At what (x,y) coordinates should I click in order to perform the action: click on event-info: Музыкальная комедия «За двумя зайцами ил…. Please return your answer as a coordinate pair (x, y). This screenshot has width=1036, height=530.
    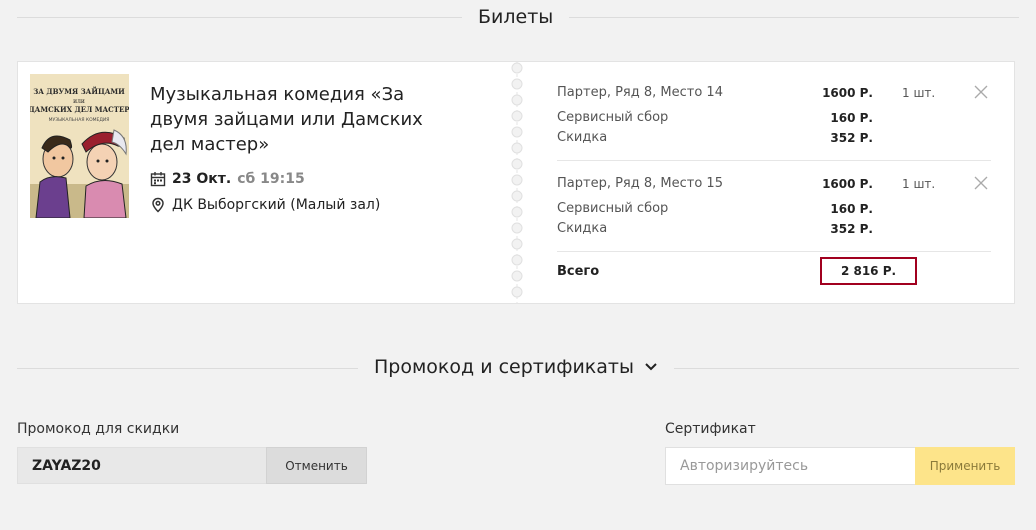
    Looking at the image, I should click on (300, 147).